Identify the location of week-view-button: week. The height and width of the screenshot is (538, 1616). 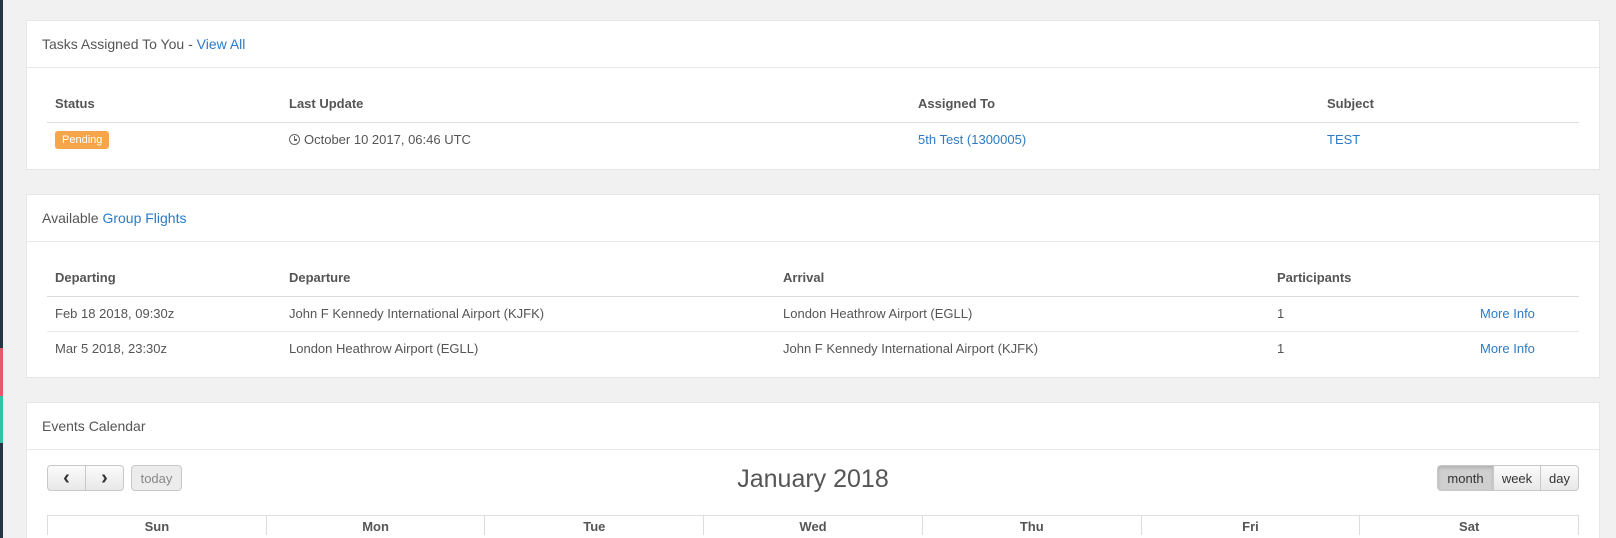
(1517, 478).